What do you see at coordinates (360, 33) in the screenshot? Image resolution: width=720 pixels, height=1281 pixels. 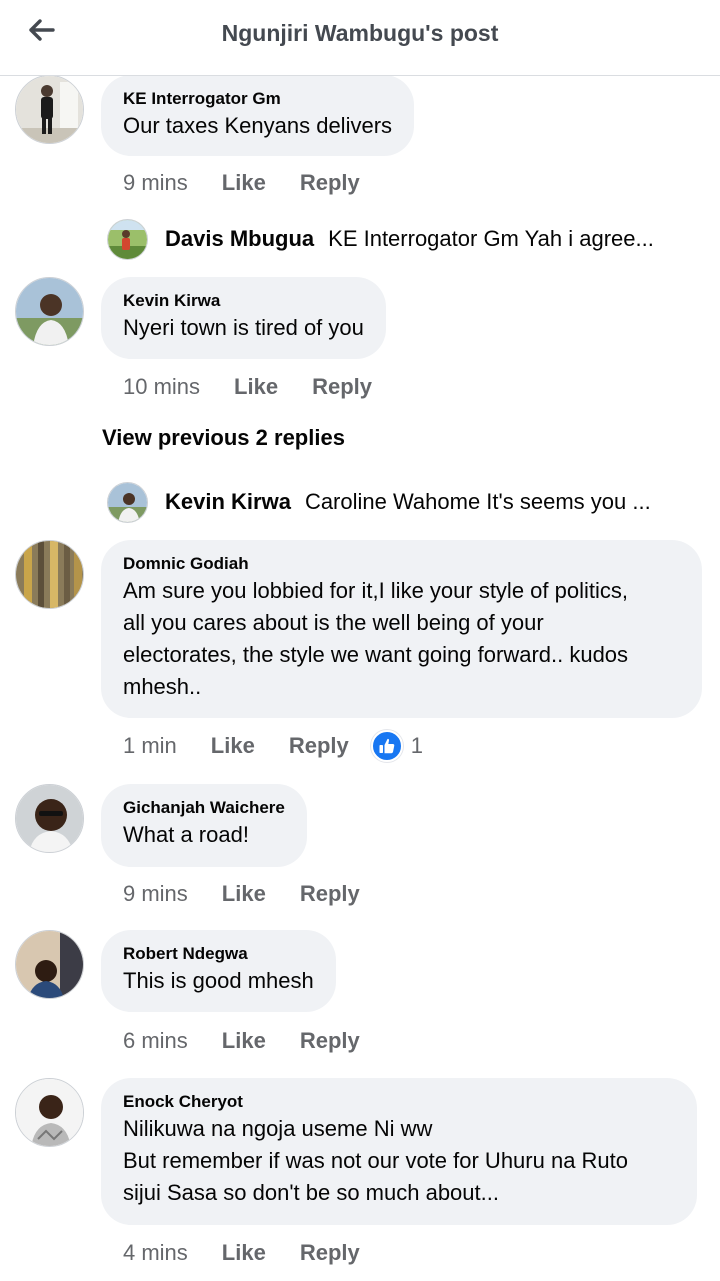 I see `page-title: Ngunjiri Wambugu's post` at bounding box center [360, 33].